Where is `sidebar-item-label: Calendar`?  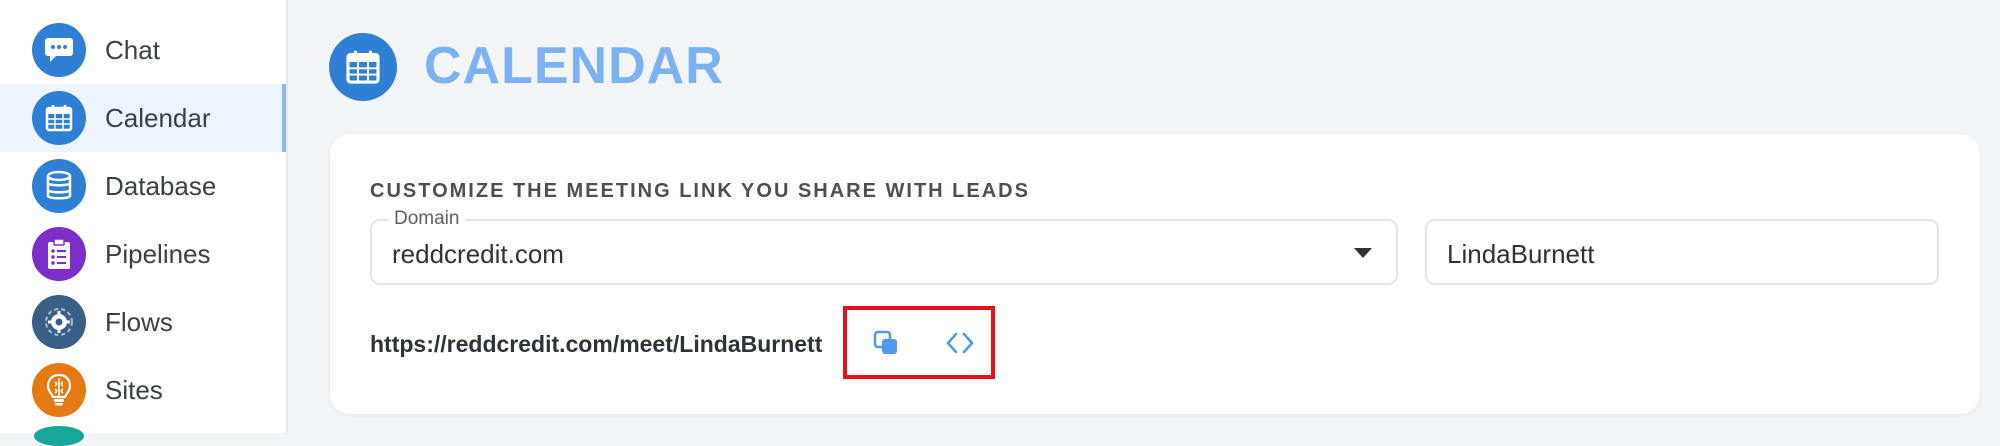 sidebar-item-label: Calendar is located at coordinates (158, 117).